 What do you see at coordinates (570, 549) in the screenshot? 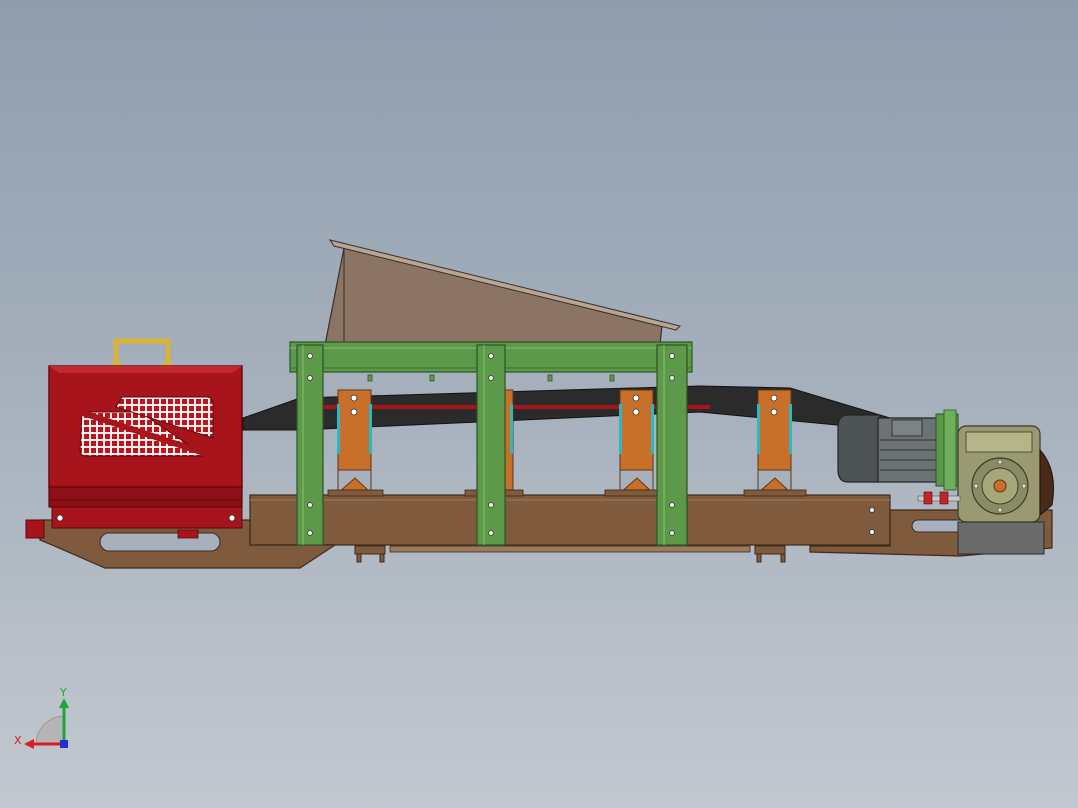
I see `lower-rail` at bounding box center [570, 549].